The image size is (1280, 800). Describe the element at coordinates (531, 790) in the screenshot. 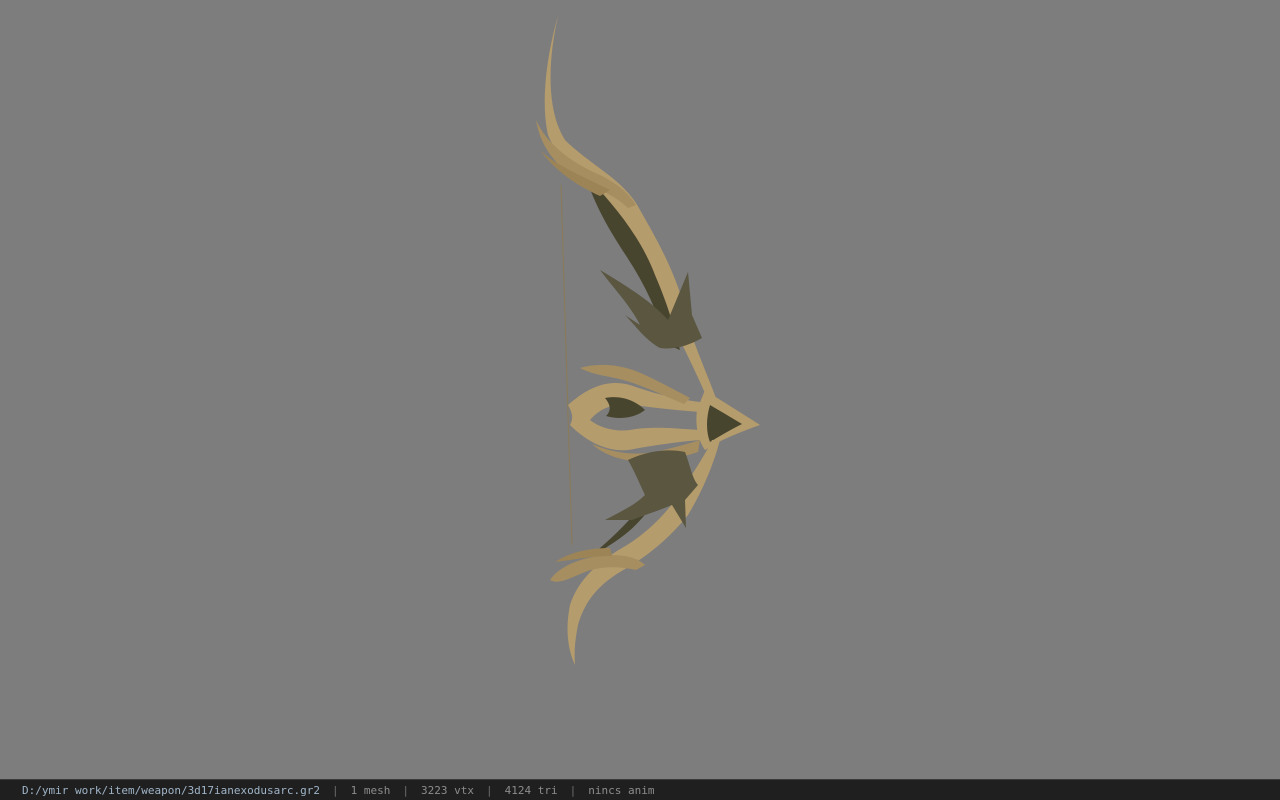

I see `triangle-count: 4124 tri` at that location.